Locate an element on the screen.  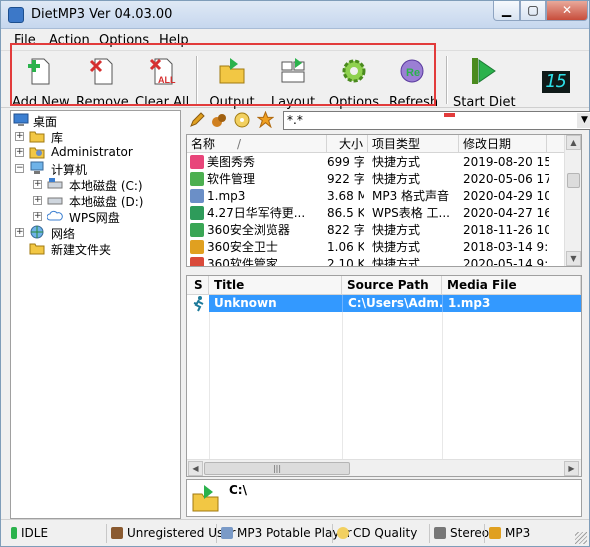
file-list-header: 名称 / 大小 项目类型 修改日期 is located at coordinates (376, 144).